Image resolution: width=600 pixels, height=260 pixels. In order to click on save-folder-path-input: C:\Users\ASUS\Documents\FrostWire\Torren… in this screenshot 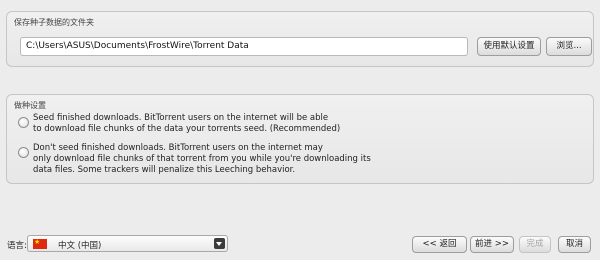, I will do `click(244, 46)`.